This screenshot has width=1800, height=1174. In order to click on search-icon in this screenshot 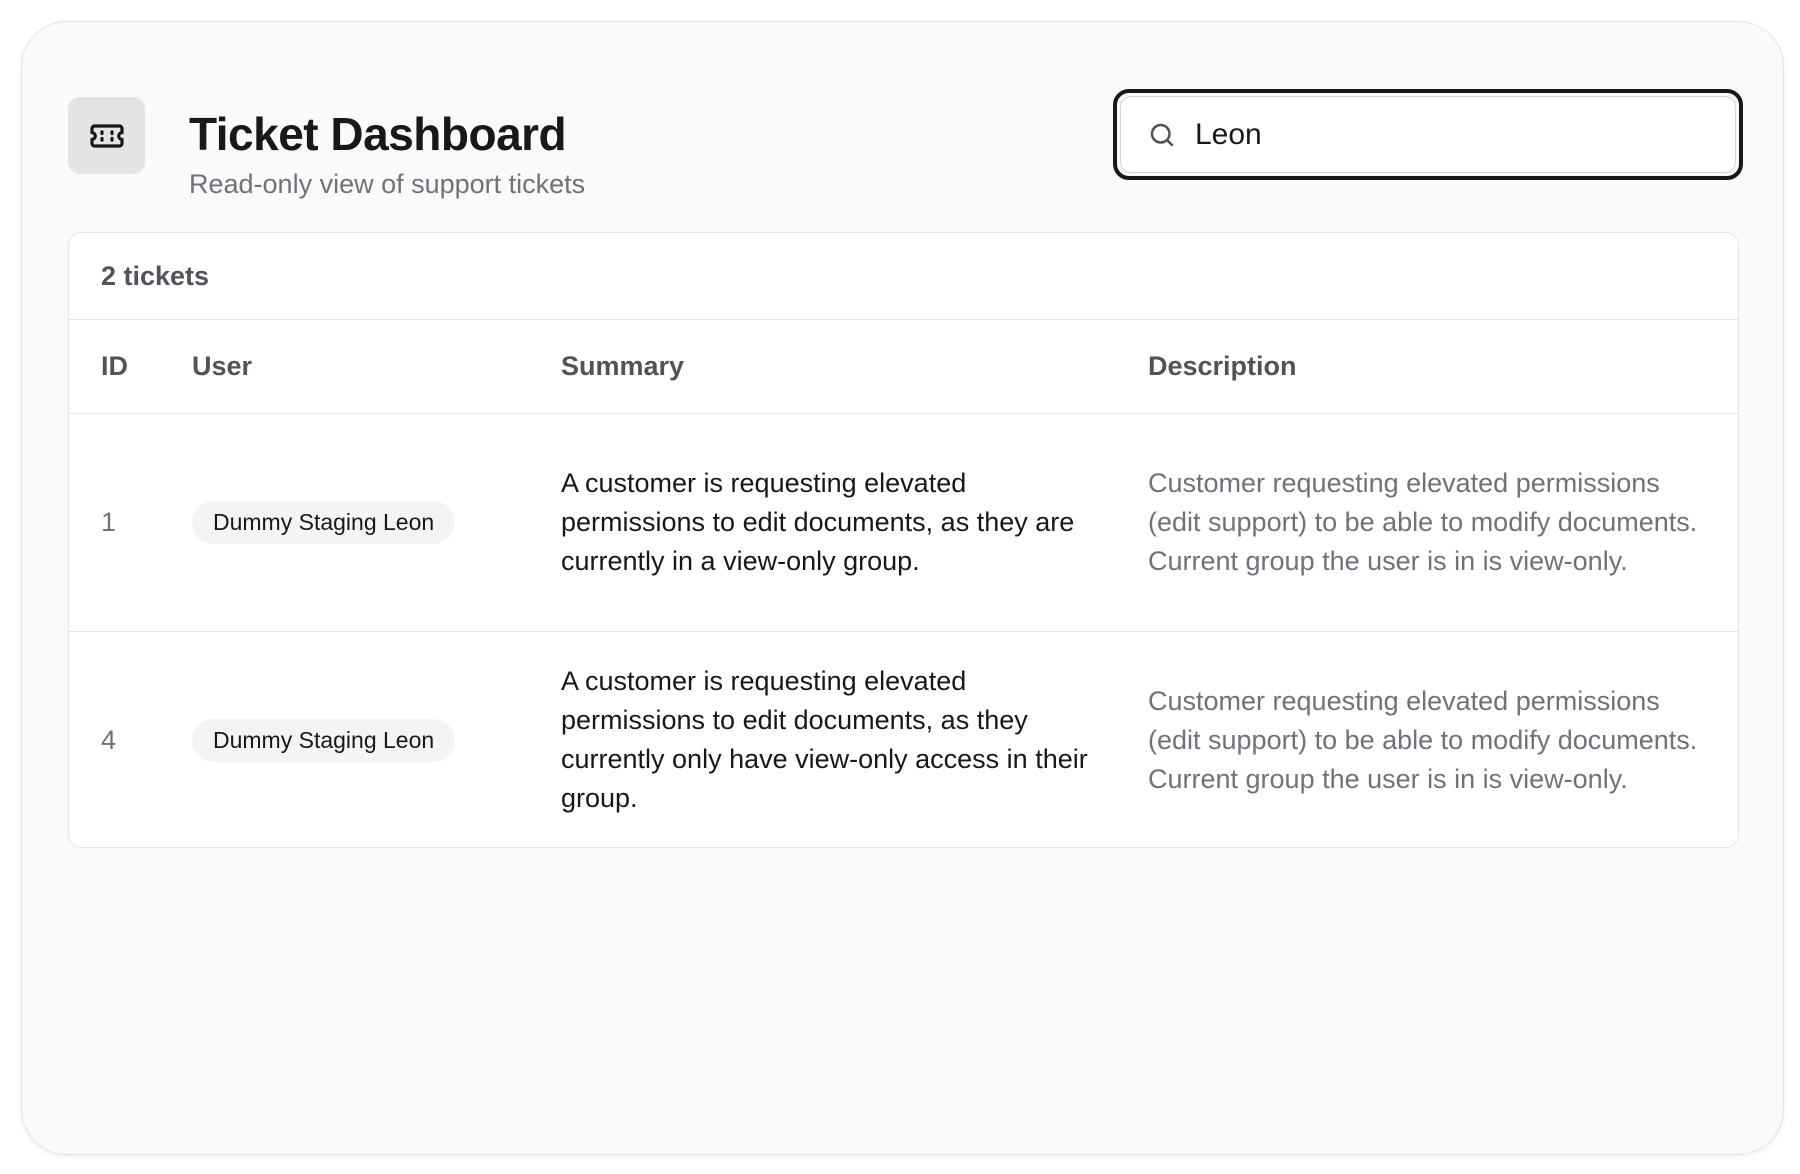, I will do `click(1162, 134)`.